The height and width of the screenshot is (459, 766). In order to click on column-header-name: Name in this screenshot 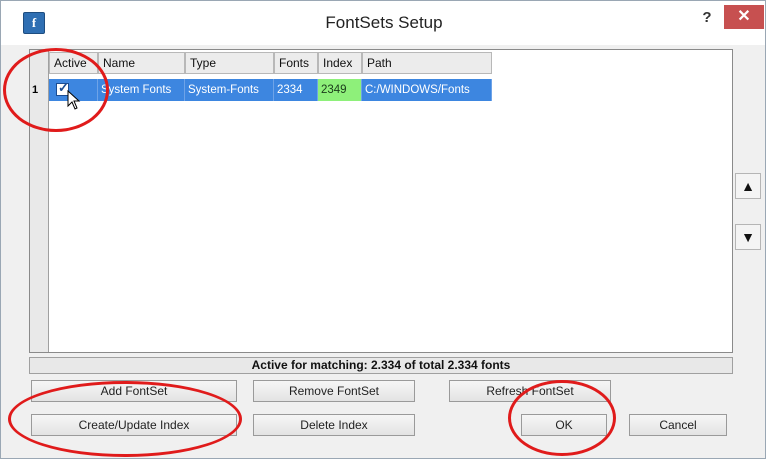, I will do `click(141, 63)`.